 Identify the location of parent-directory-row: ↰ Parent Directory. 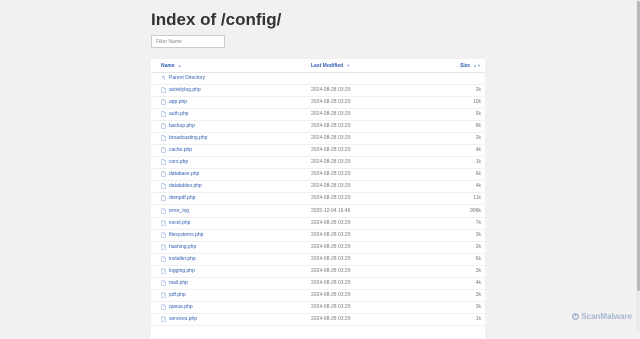
(318, 79).